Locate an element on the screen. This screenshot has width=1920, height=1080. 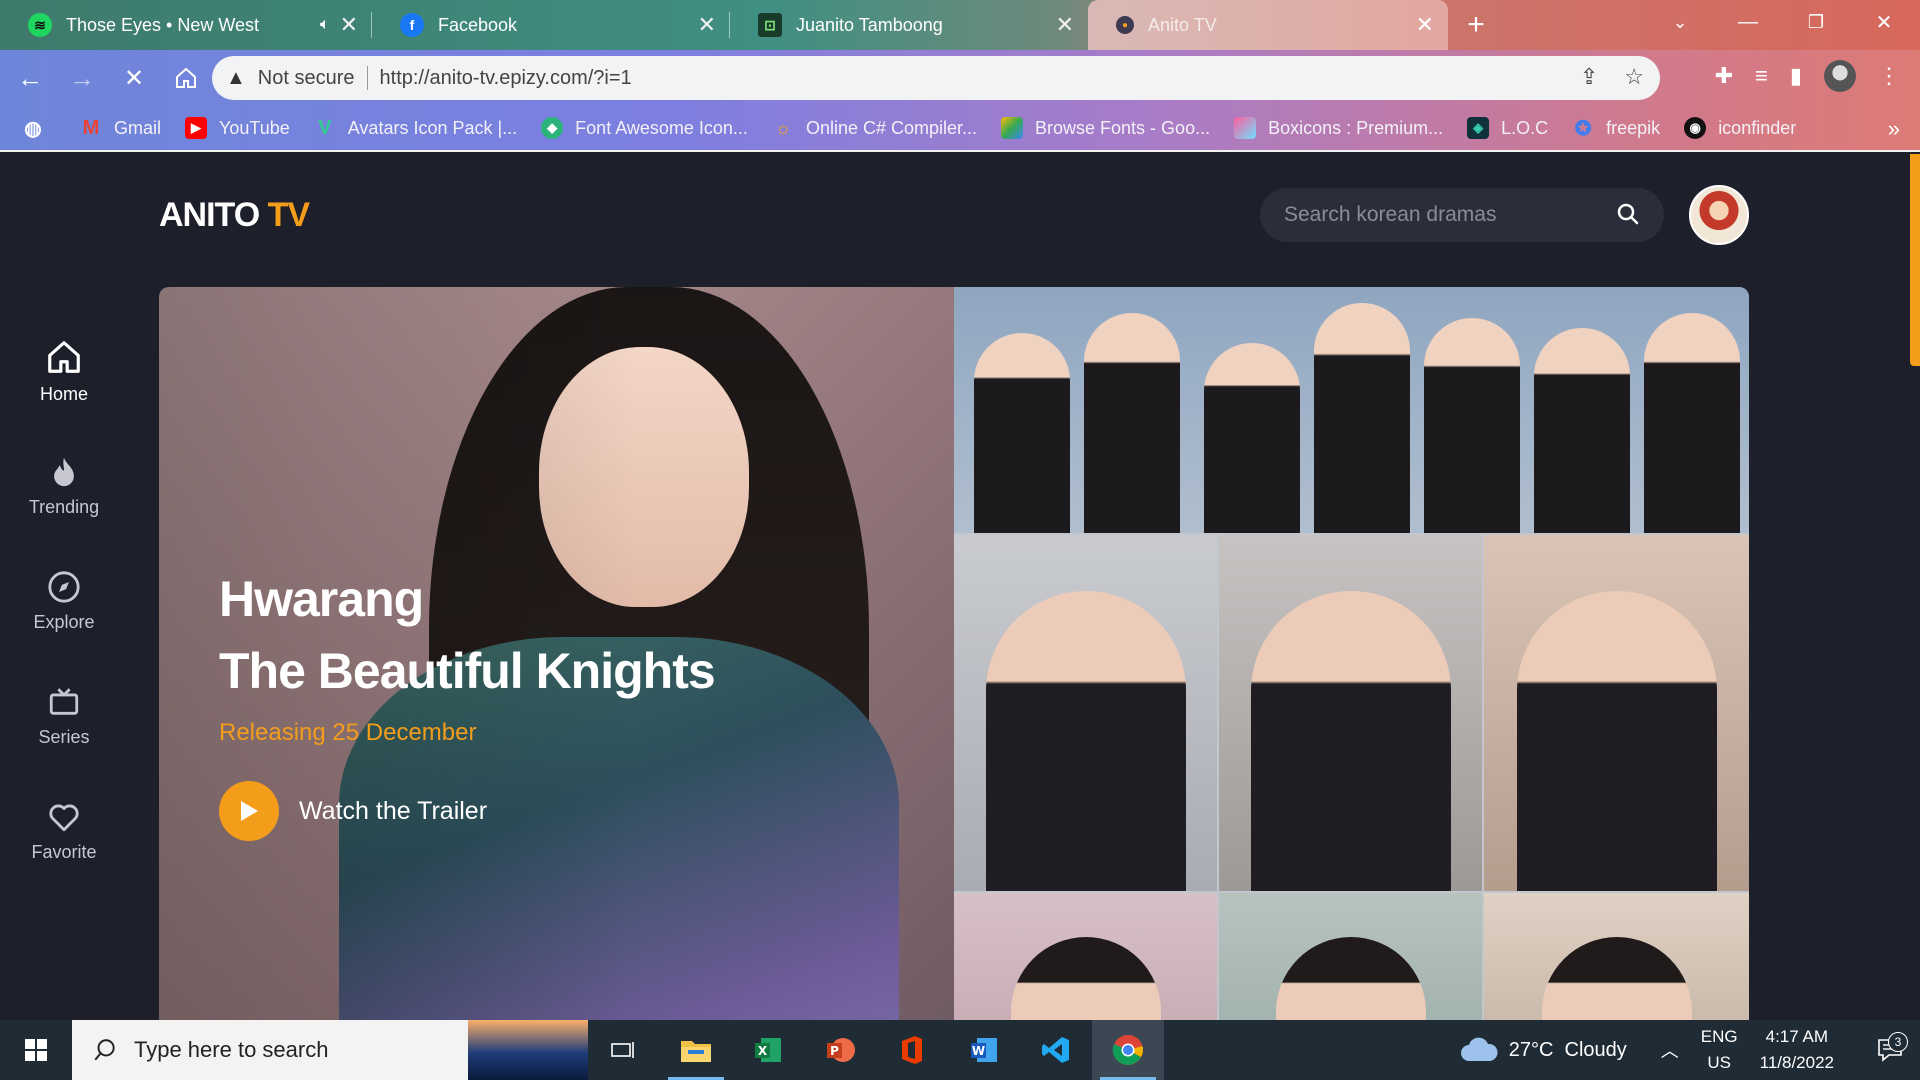
share-icon: ⇪ is located at coordinates (1589, 77).